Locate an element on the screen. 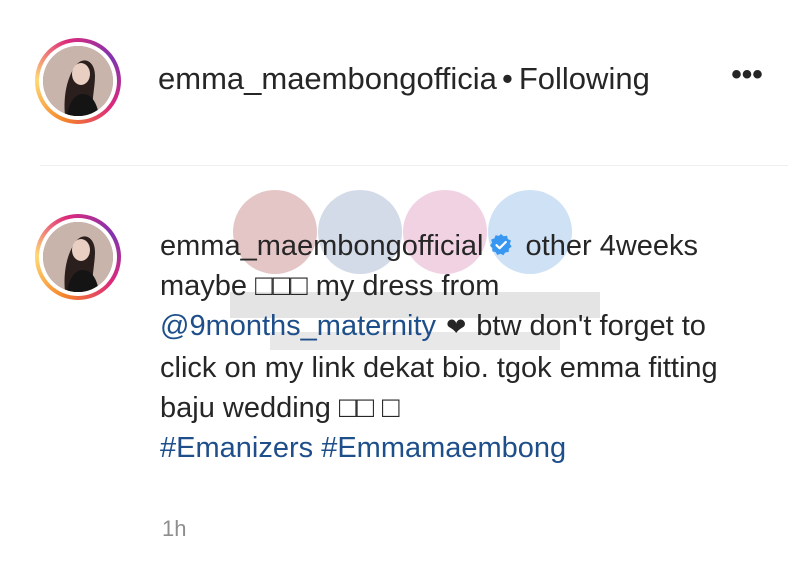 The image size is (800, 588). comment-author-link: emma_maembongofficial is located at coordinates (321, 246).